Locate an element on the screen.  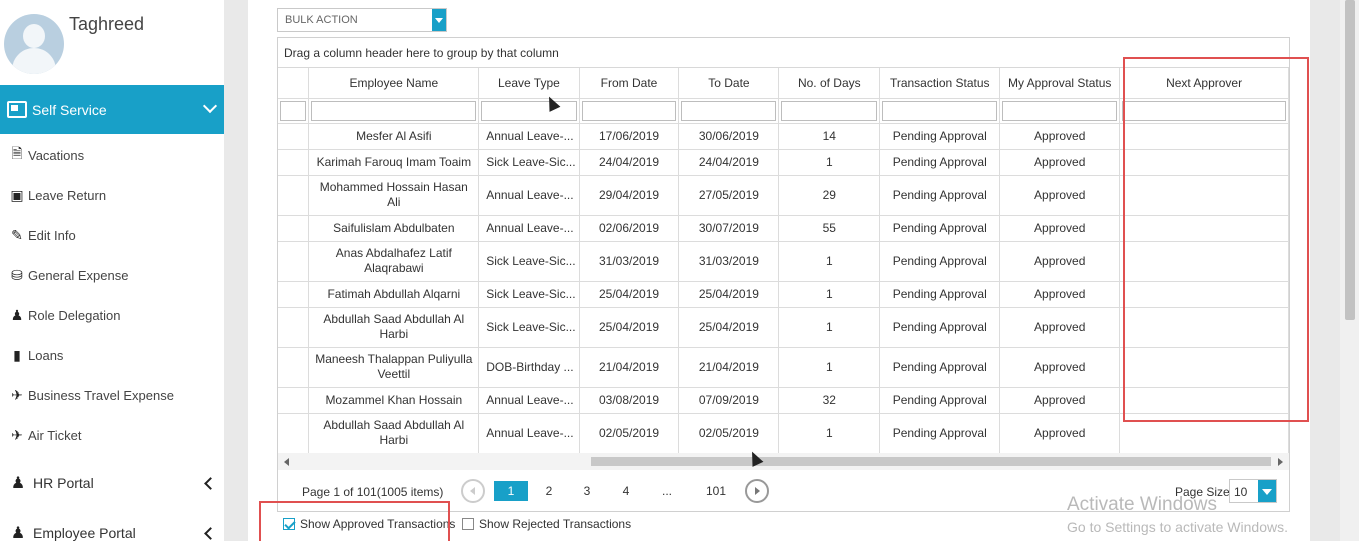
plane-icon: ✈ is located at coordinates (17, 434).